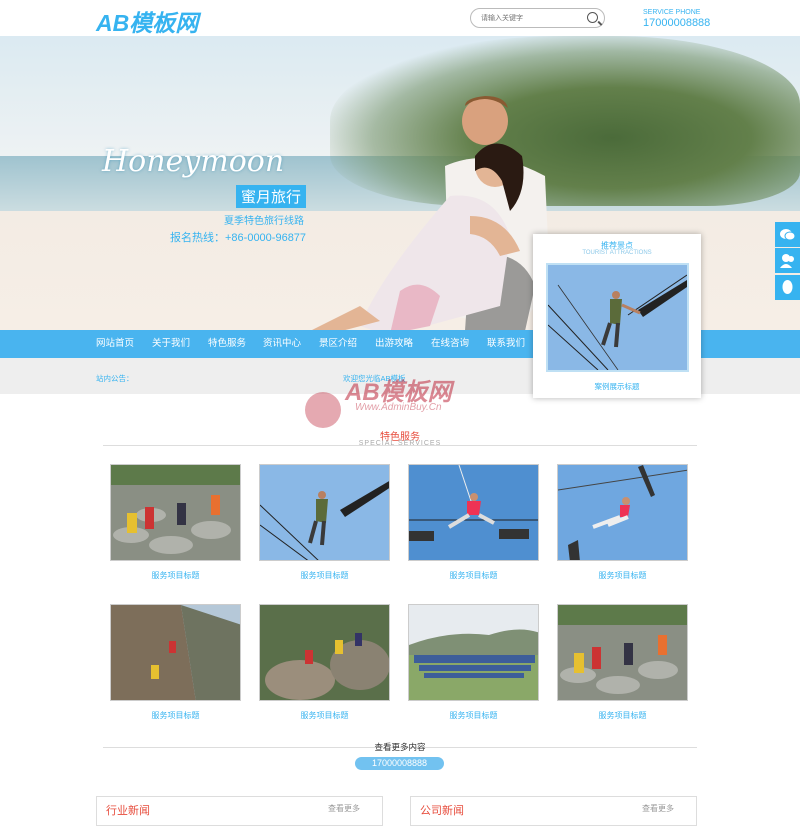  I want to click on nav-item-news: 资讯中心, so click(282, 344).